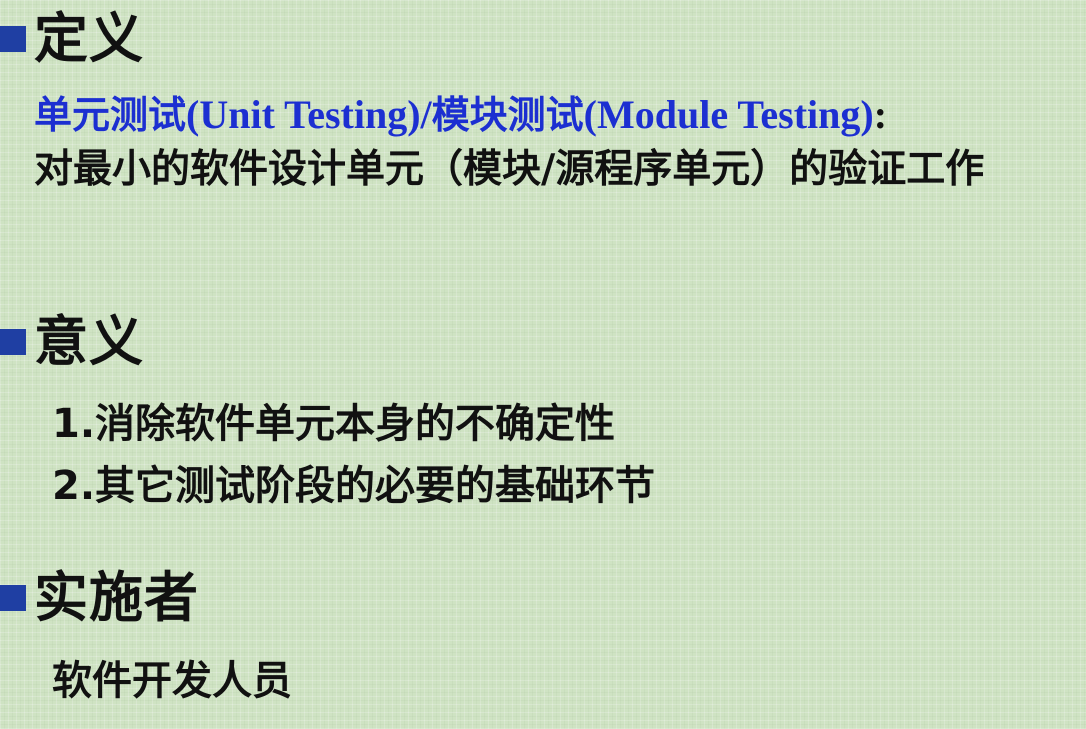 Image resolution: width=1086 pixels, height=729 pixels. I want to click on term-colon: :, so click(880, 114).